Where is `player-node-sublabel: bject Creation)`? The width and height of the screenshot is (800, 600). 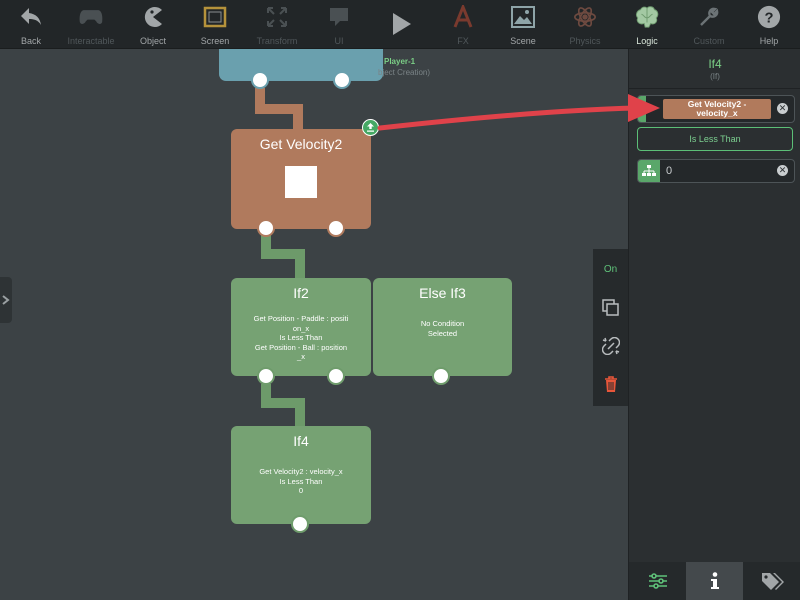 player-node-sublabel: bject Creation) is located at coordinates (404, 72).